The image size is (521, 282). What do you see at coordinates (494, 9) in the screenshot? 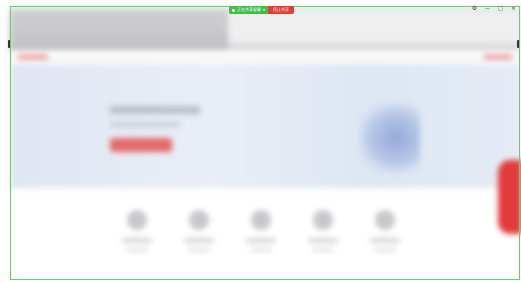
I see `window-controls: ⚙ — □ ✕` at bounding box center [494, 9].